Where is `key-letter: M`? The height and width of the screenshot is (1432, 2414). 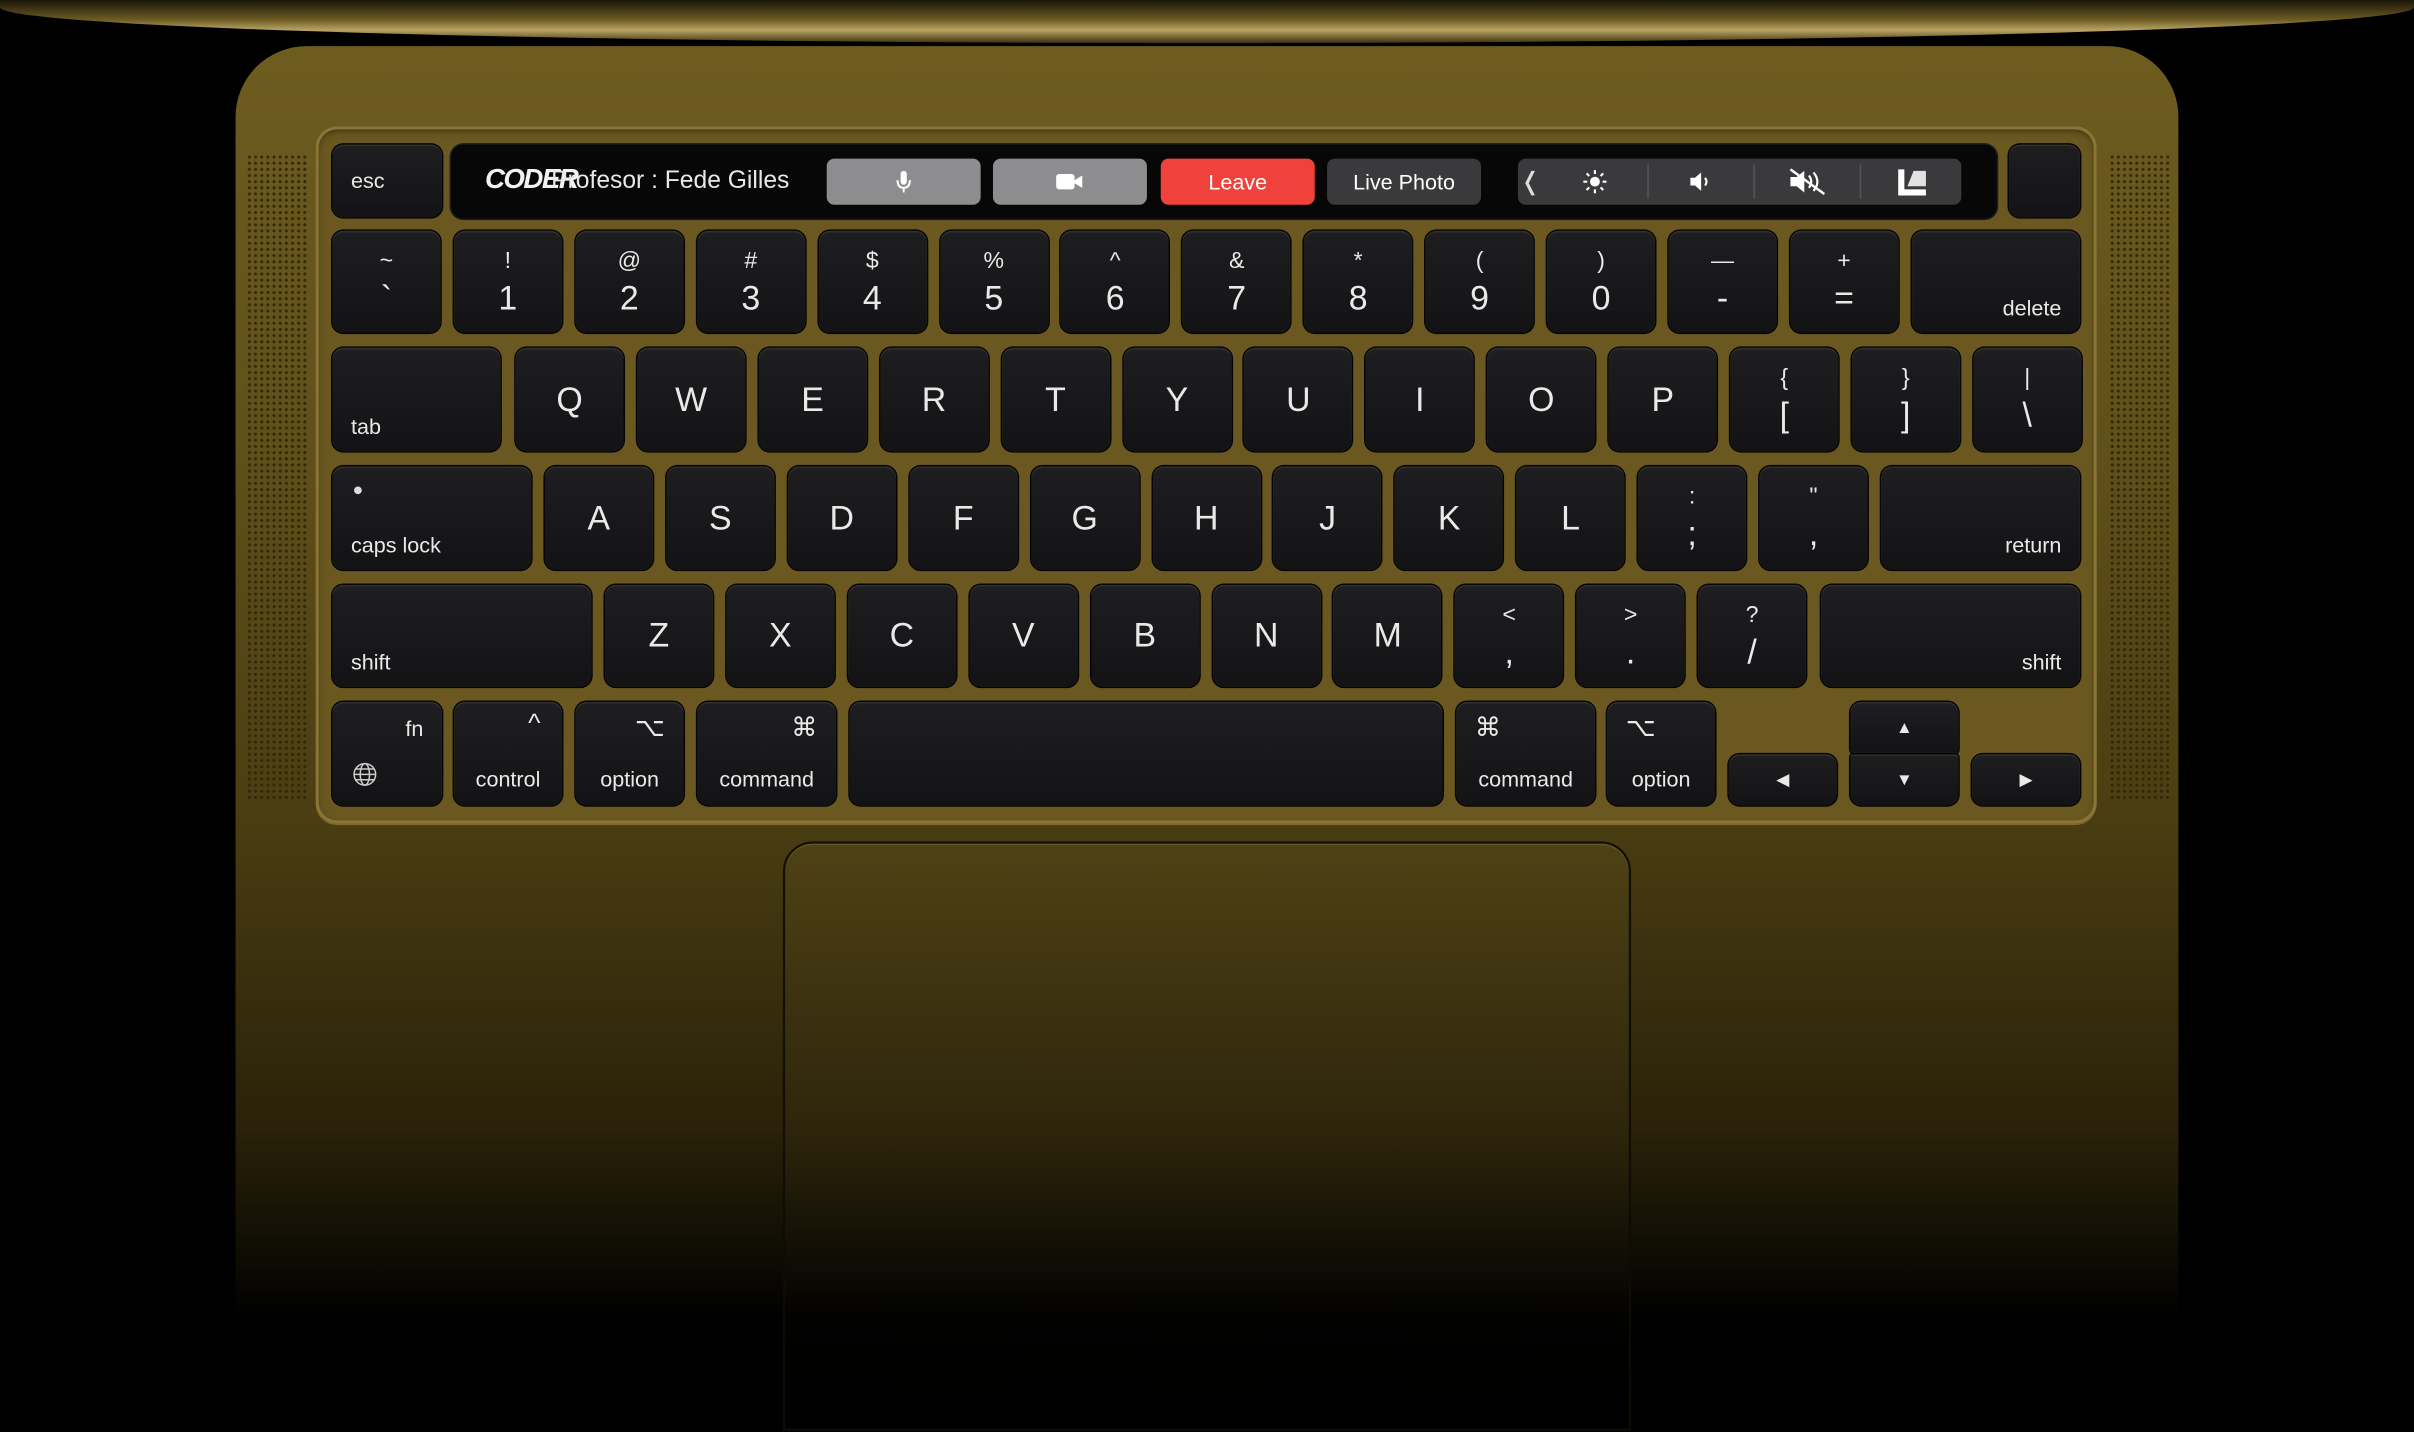 key-letter: M is located at coordinates (1387, 635).